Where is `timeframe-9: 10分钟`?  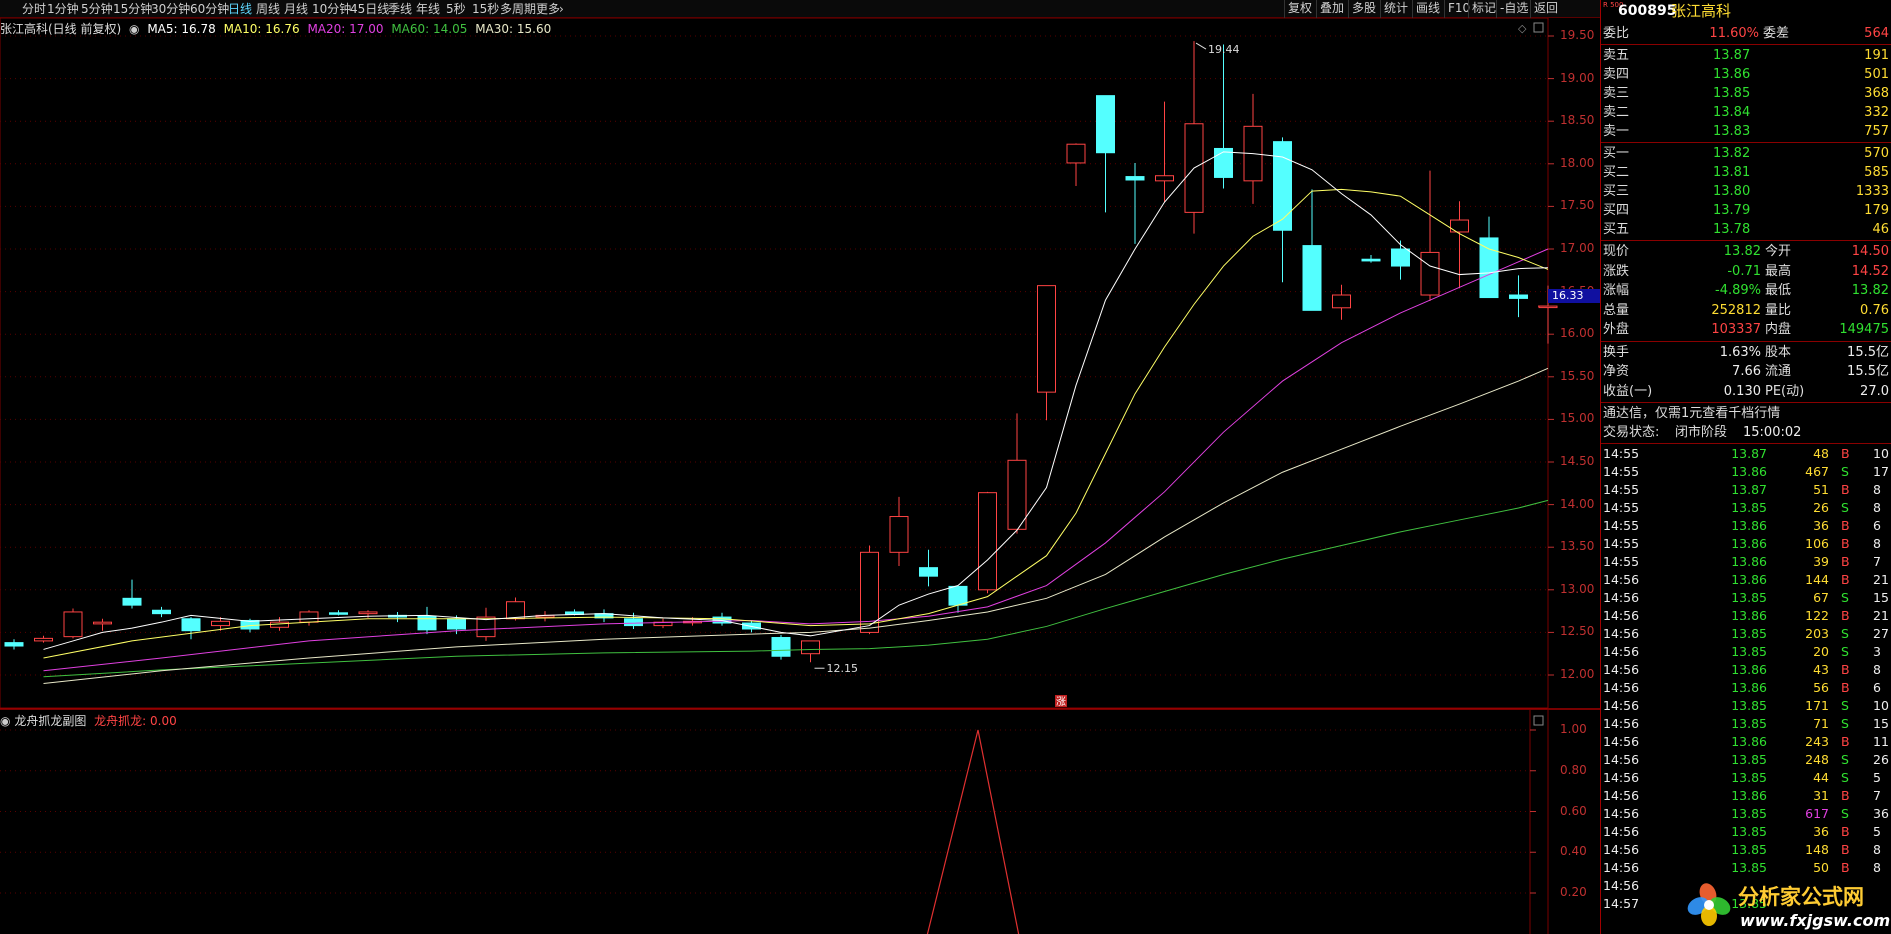
timeframe-9: 10分钟 is located at coordinates (331, 9).